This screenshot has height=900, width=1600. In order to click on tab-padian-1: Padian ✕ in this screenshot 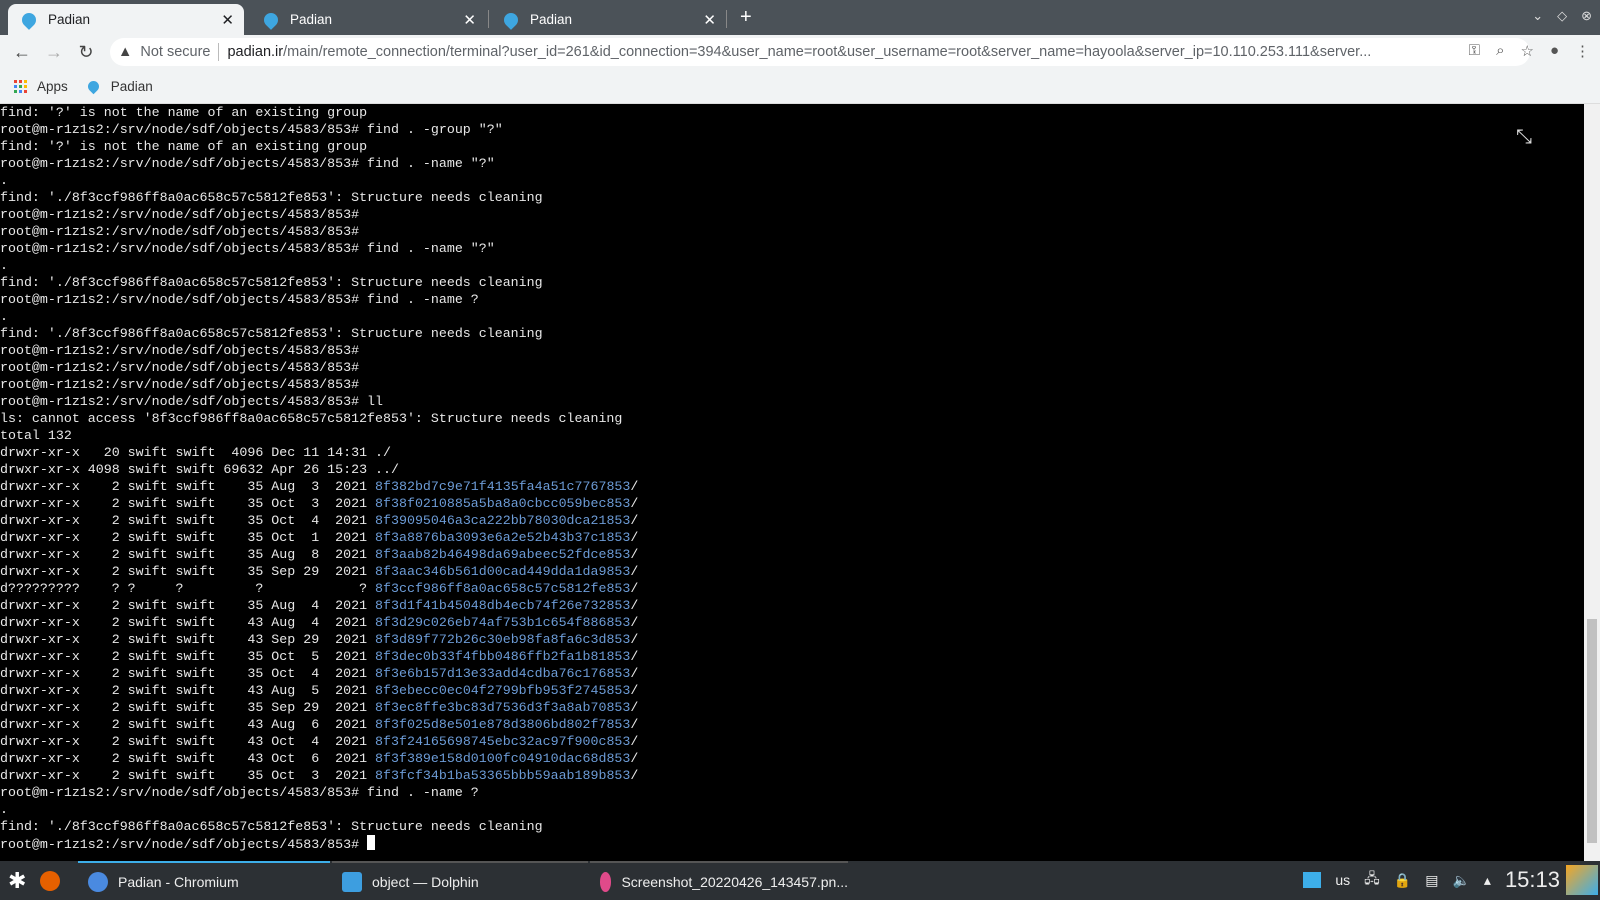, I will do `click(126, 19)`.